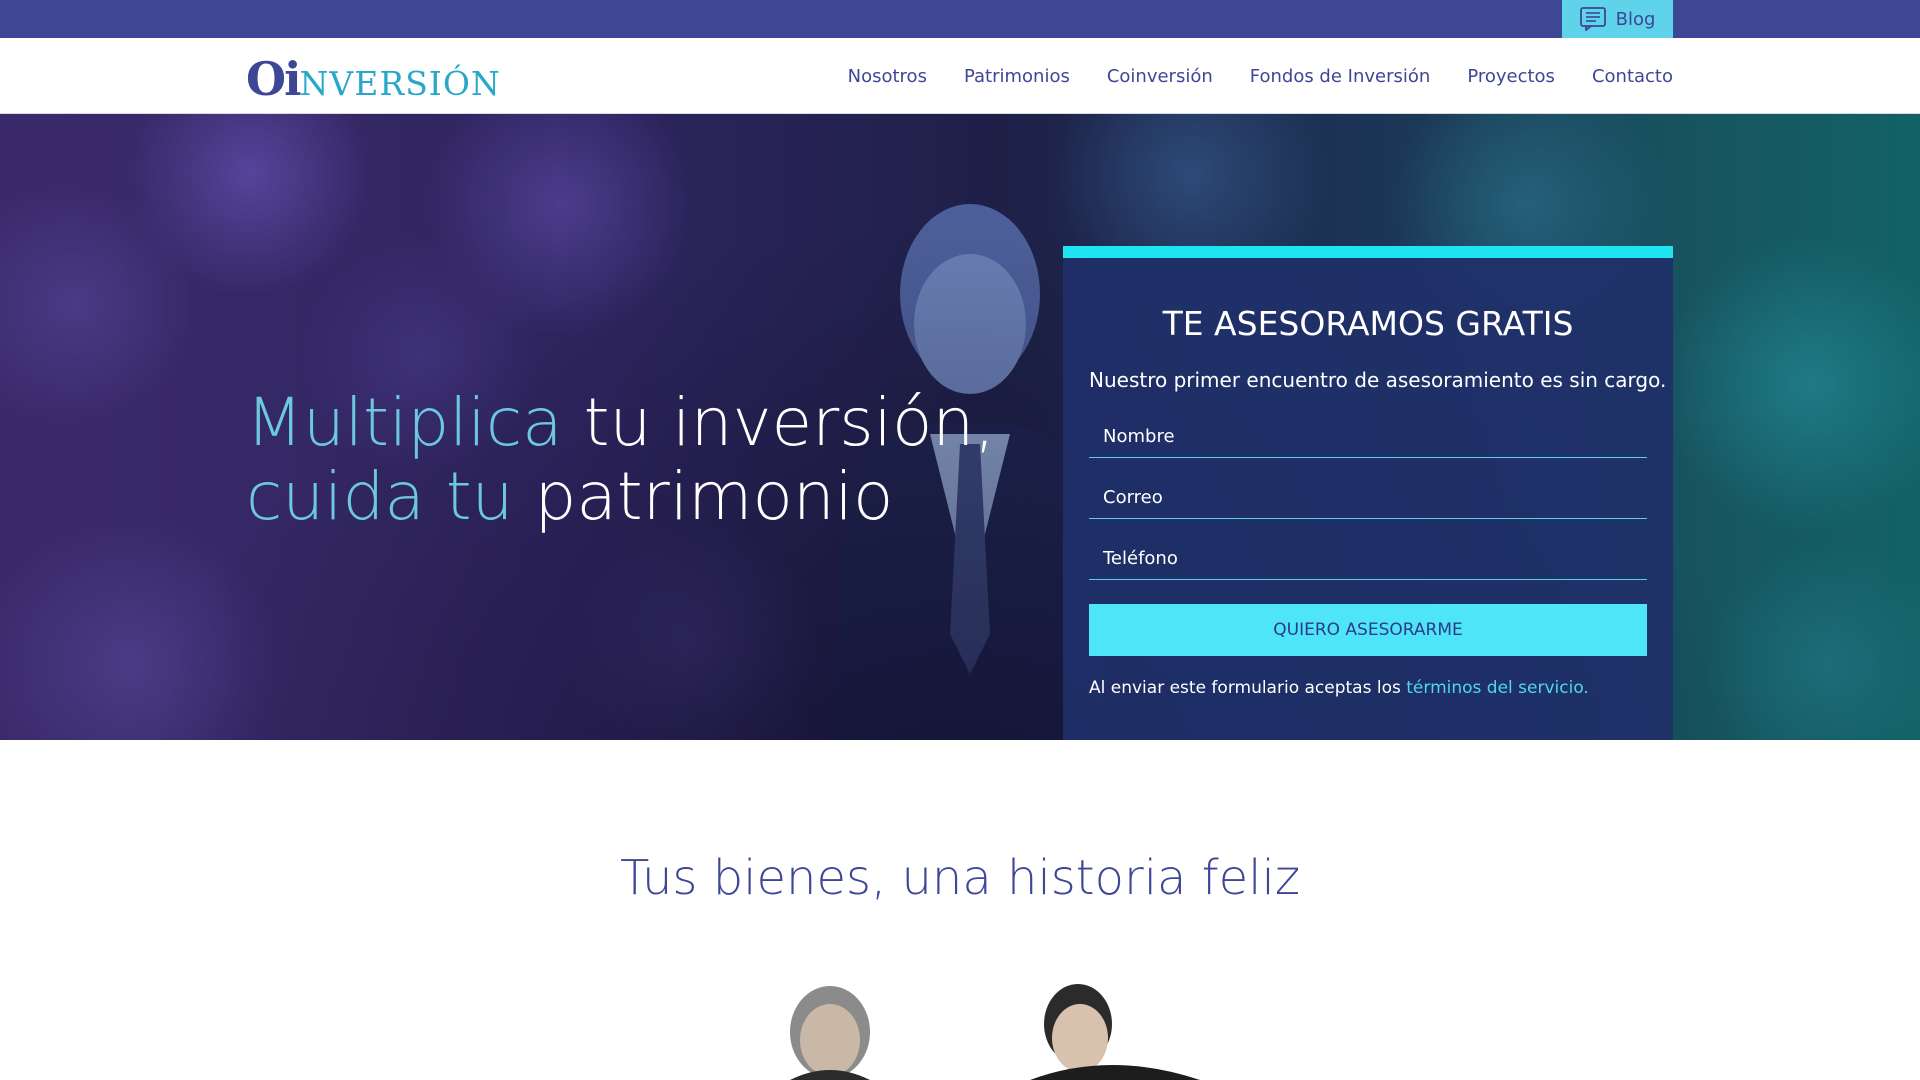 Image resolution: width=1920 pixels, height=1080 pixels. I want to click on blog-link: Blog, so click(1617, 19).